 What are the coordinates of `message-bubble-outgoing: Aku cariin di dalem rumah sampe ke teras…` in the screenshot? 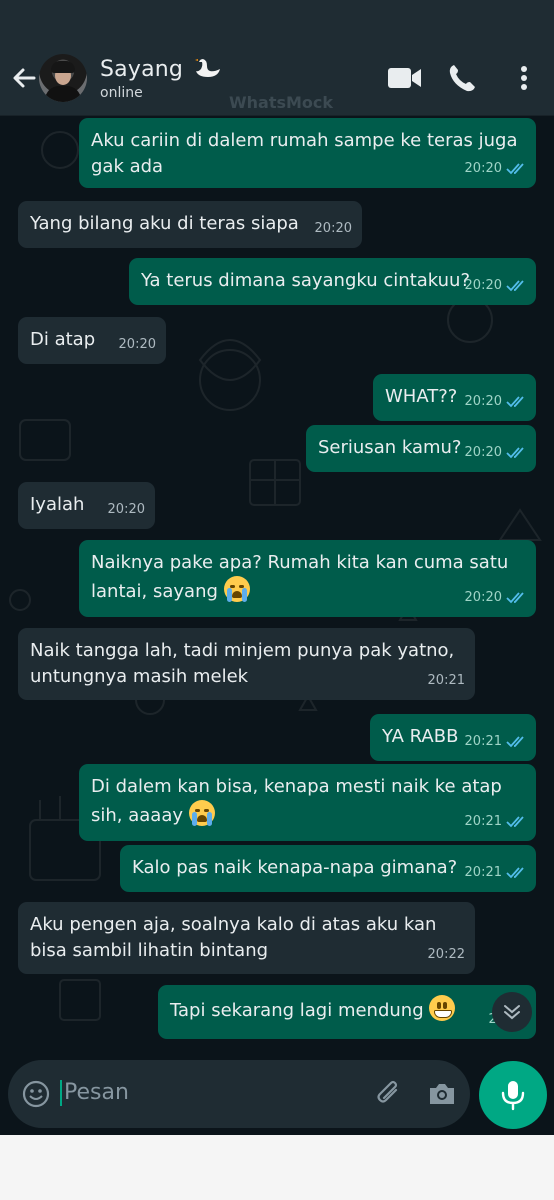 It's located at (307, 153).